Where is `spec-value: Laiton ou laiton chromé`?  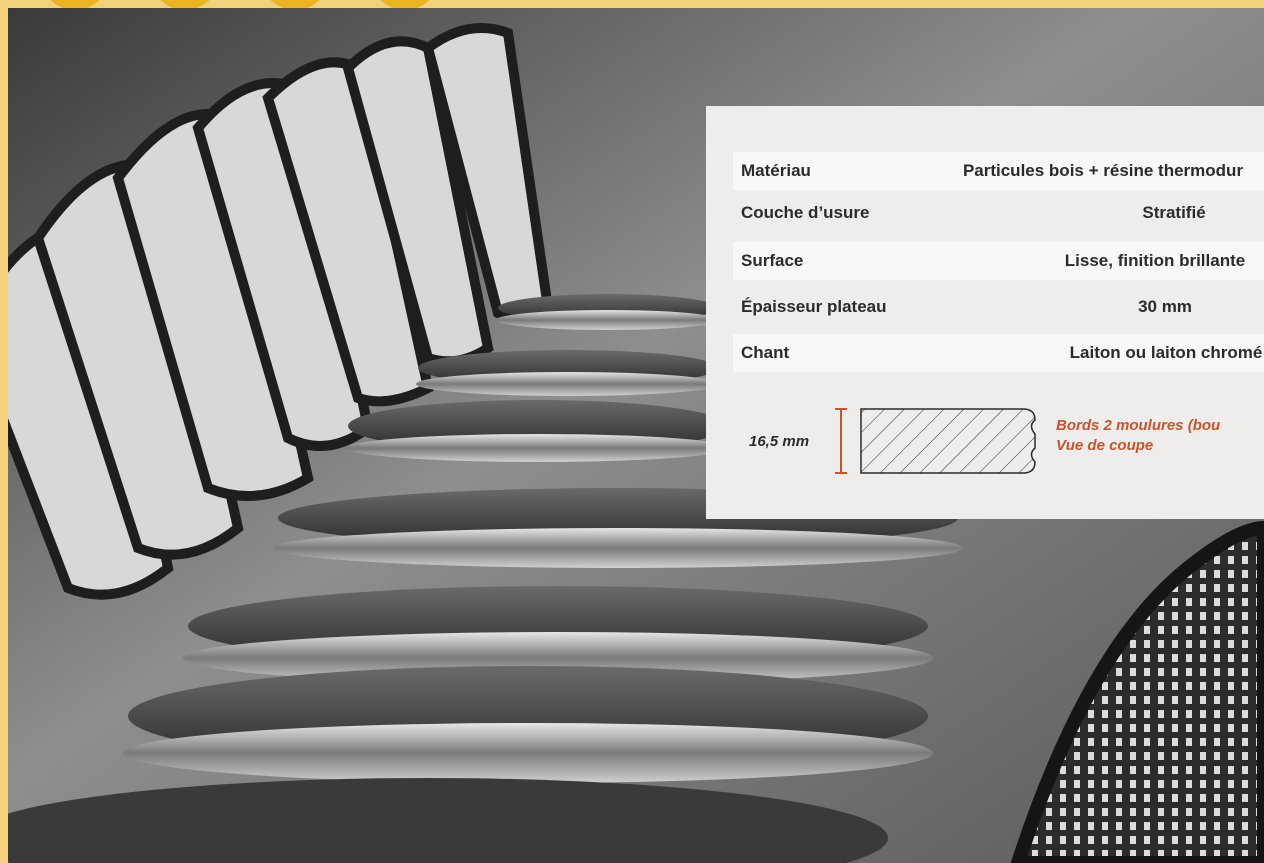
spec-value: Laiton ou laiton chromé is located at coordinates (1166, 352).